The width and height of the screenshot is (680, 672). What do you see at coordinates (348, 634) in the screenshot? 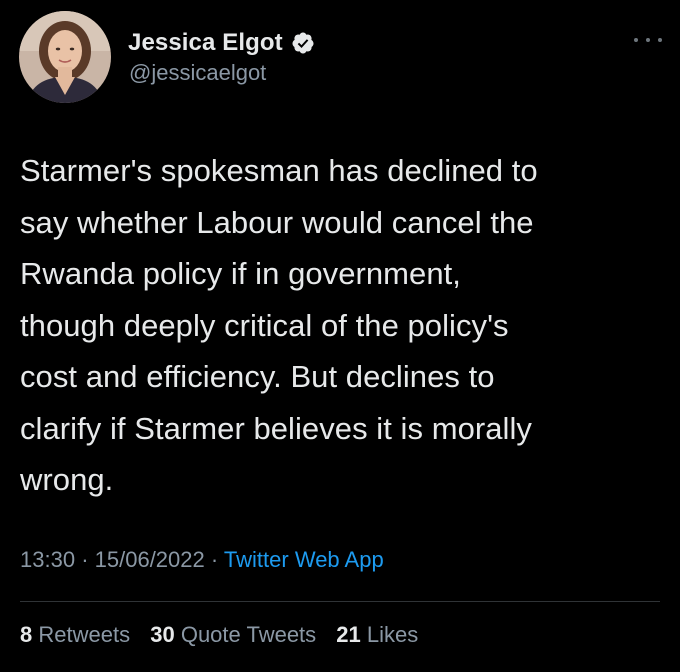
I see `likes-count: 21` at bounding box center [348, 634].